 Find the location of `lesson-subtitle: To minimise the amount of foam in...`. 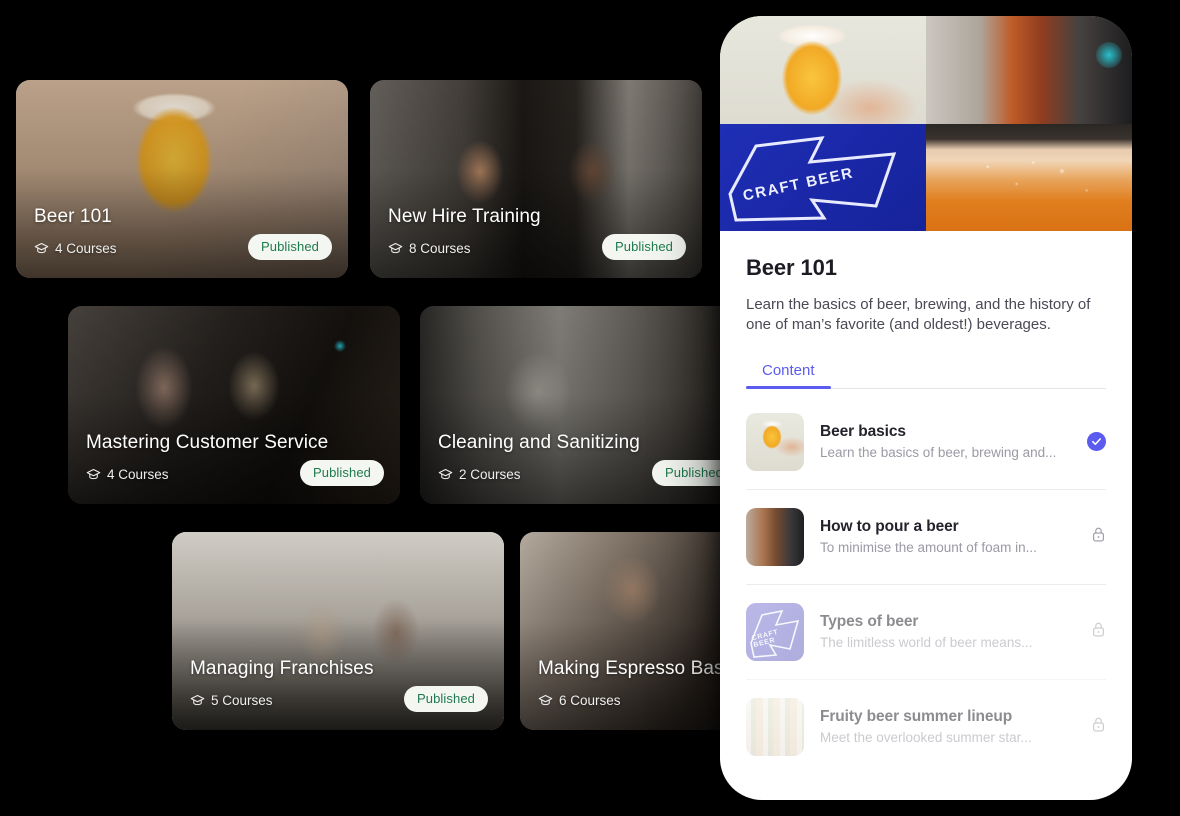

lesson-subtitle: To minimise the amount of foam in... is located at coordinates (928, 547).